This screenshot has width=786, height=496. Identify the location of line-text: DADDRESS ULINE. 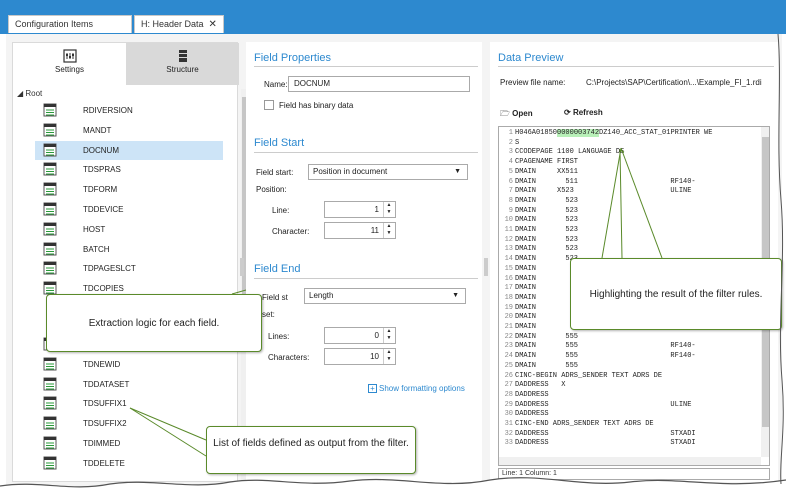
(603, 404).